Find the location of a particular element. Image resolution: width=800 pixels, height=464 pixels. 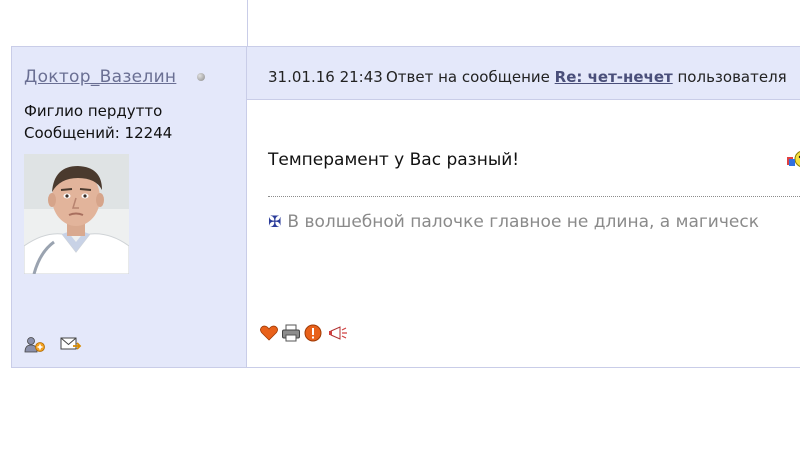

megaphone-icon is located at coordinates (338, 335).